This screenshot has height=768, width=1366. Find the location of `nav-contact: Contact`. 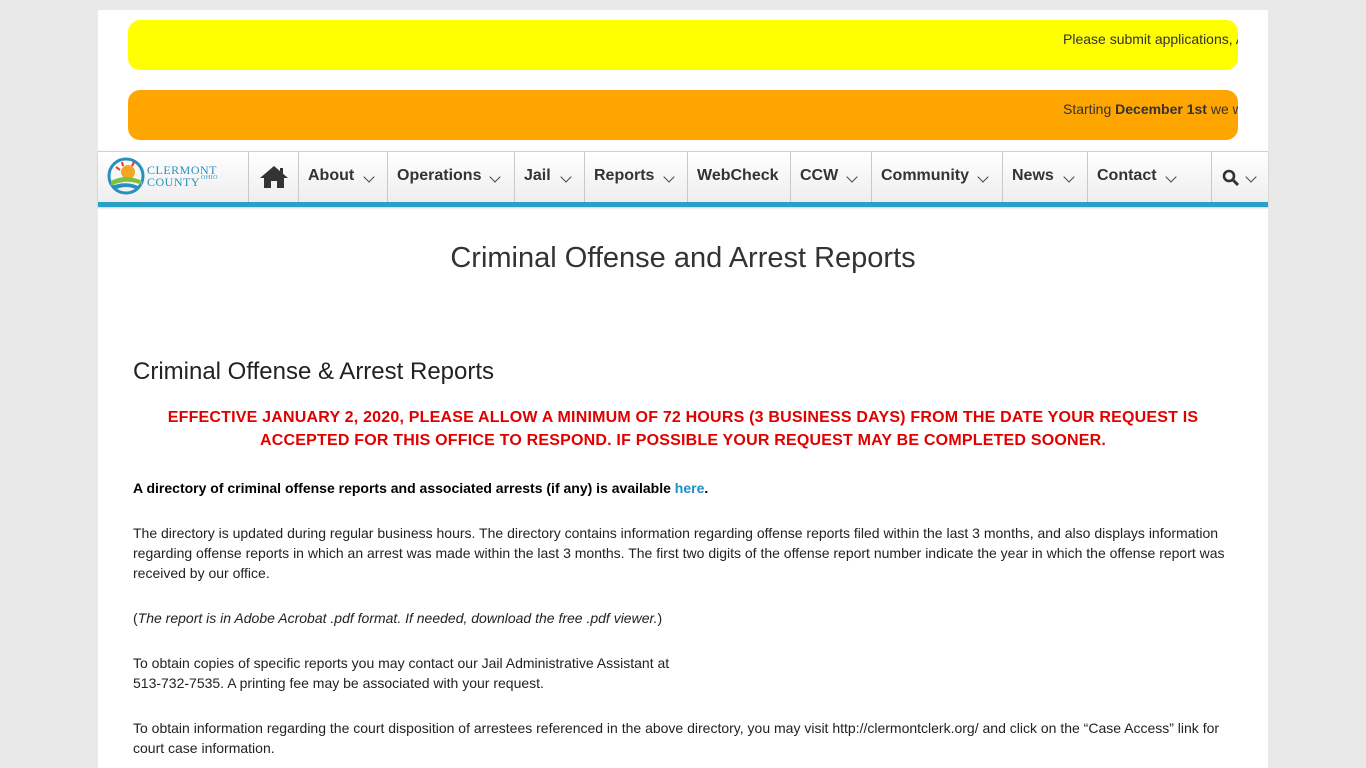

nav-contact: Contact is located at coordinates (1149, 177).